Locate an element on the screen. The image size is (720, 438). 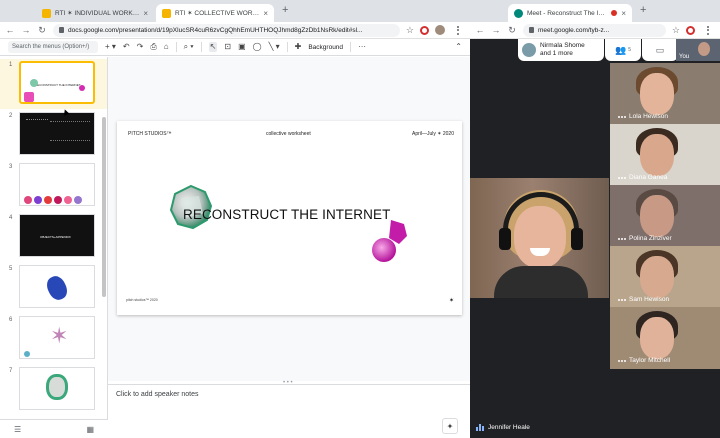
slide-number: 2 is located at coordinates (11, 116).